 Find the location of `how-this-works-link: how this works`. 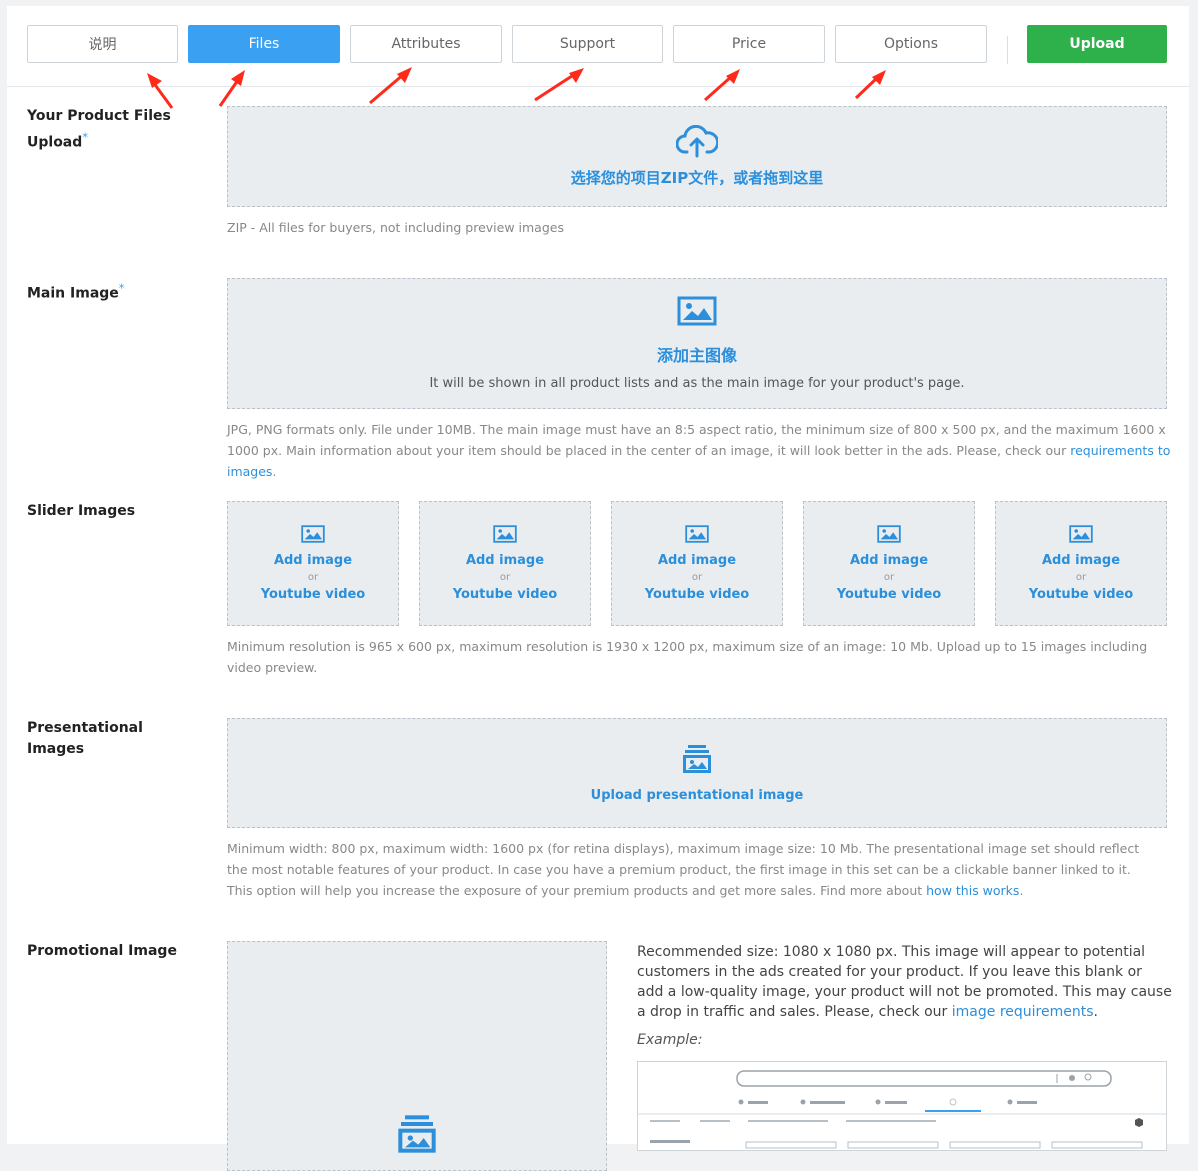

how-this-works-link: how this works is located at coordinates (972, 890).